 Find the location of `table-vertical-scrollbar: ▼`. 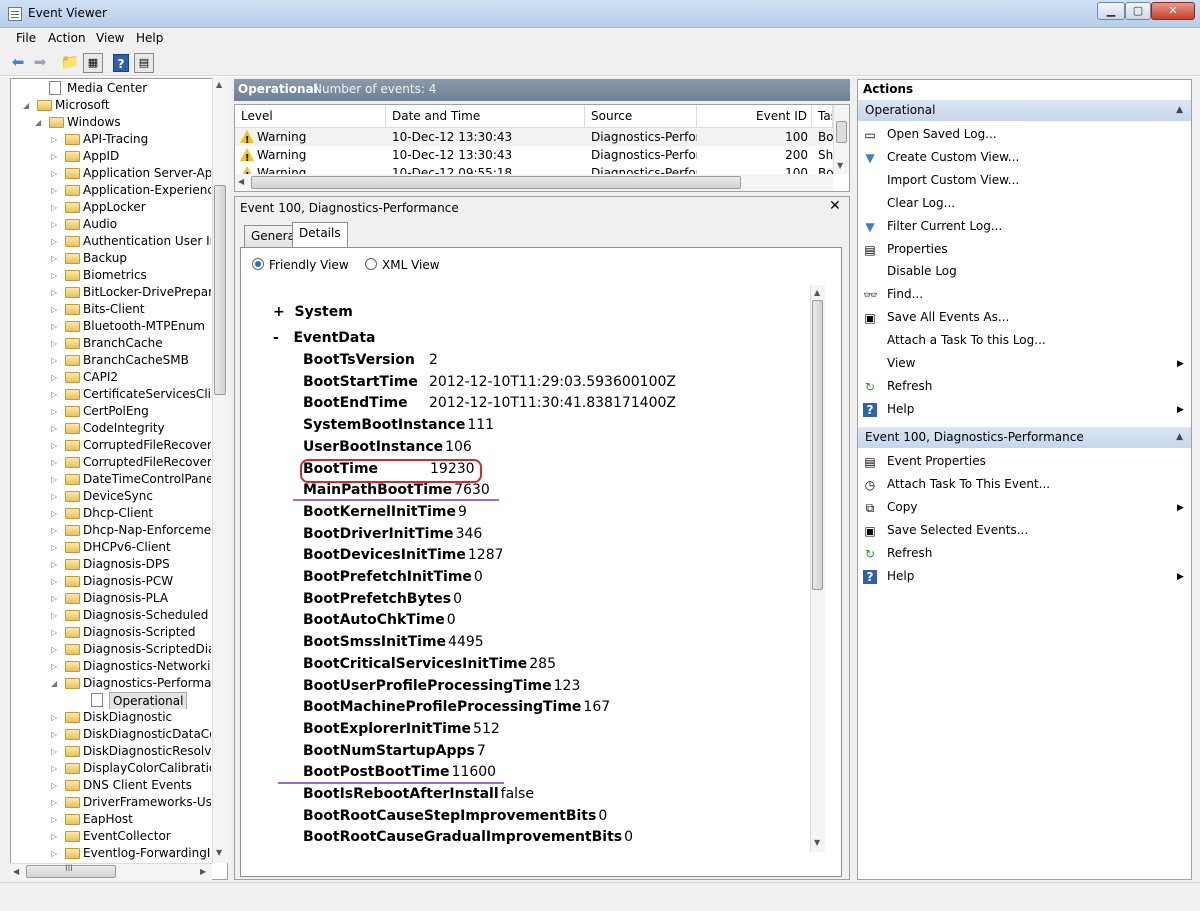

table-vertical-scrollbar: ▼ is located at coordinates (841, 139).